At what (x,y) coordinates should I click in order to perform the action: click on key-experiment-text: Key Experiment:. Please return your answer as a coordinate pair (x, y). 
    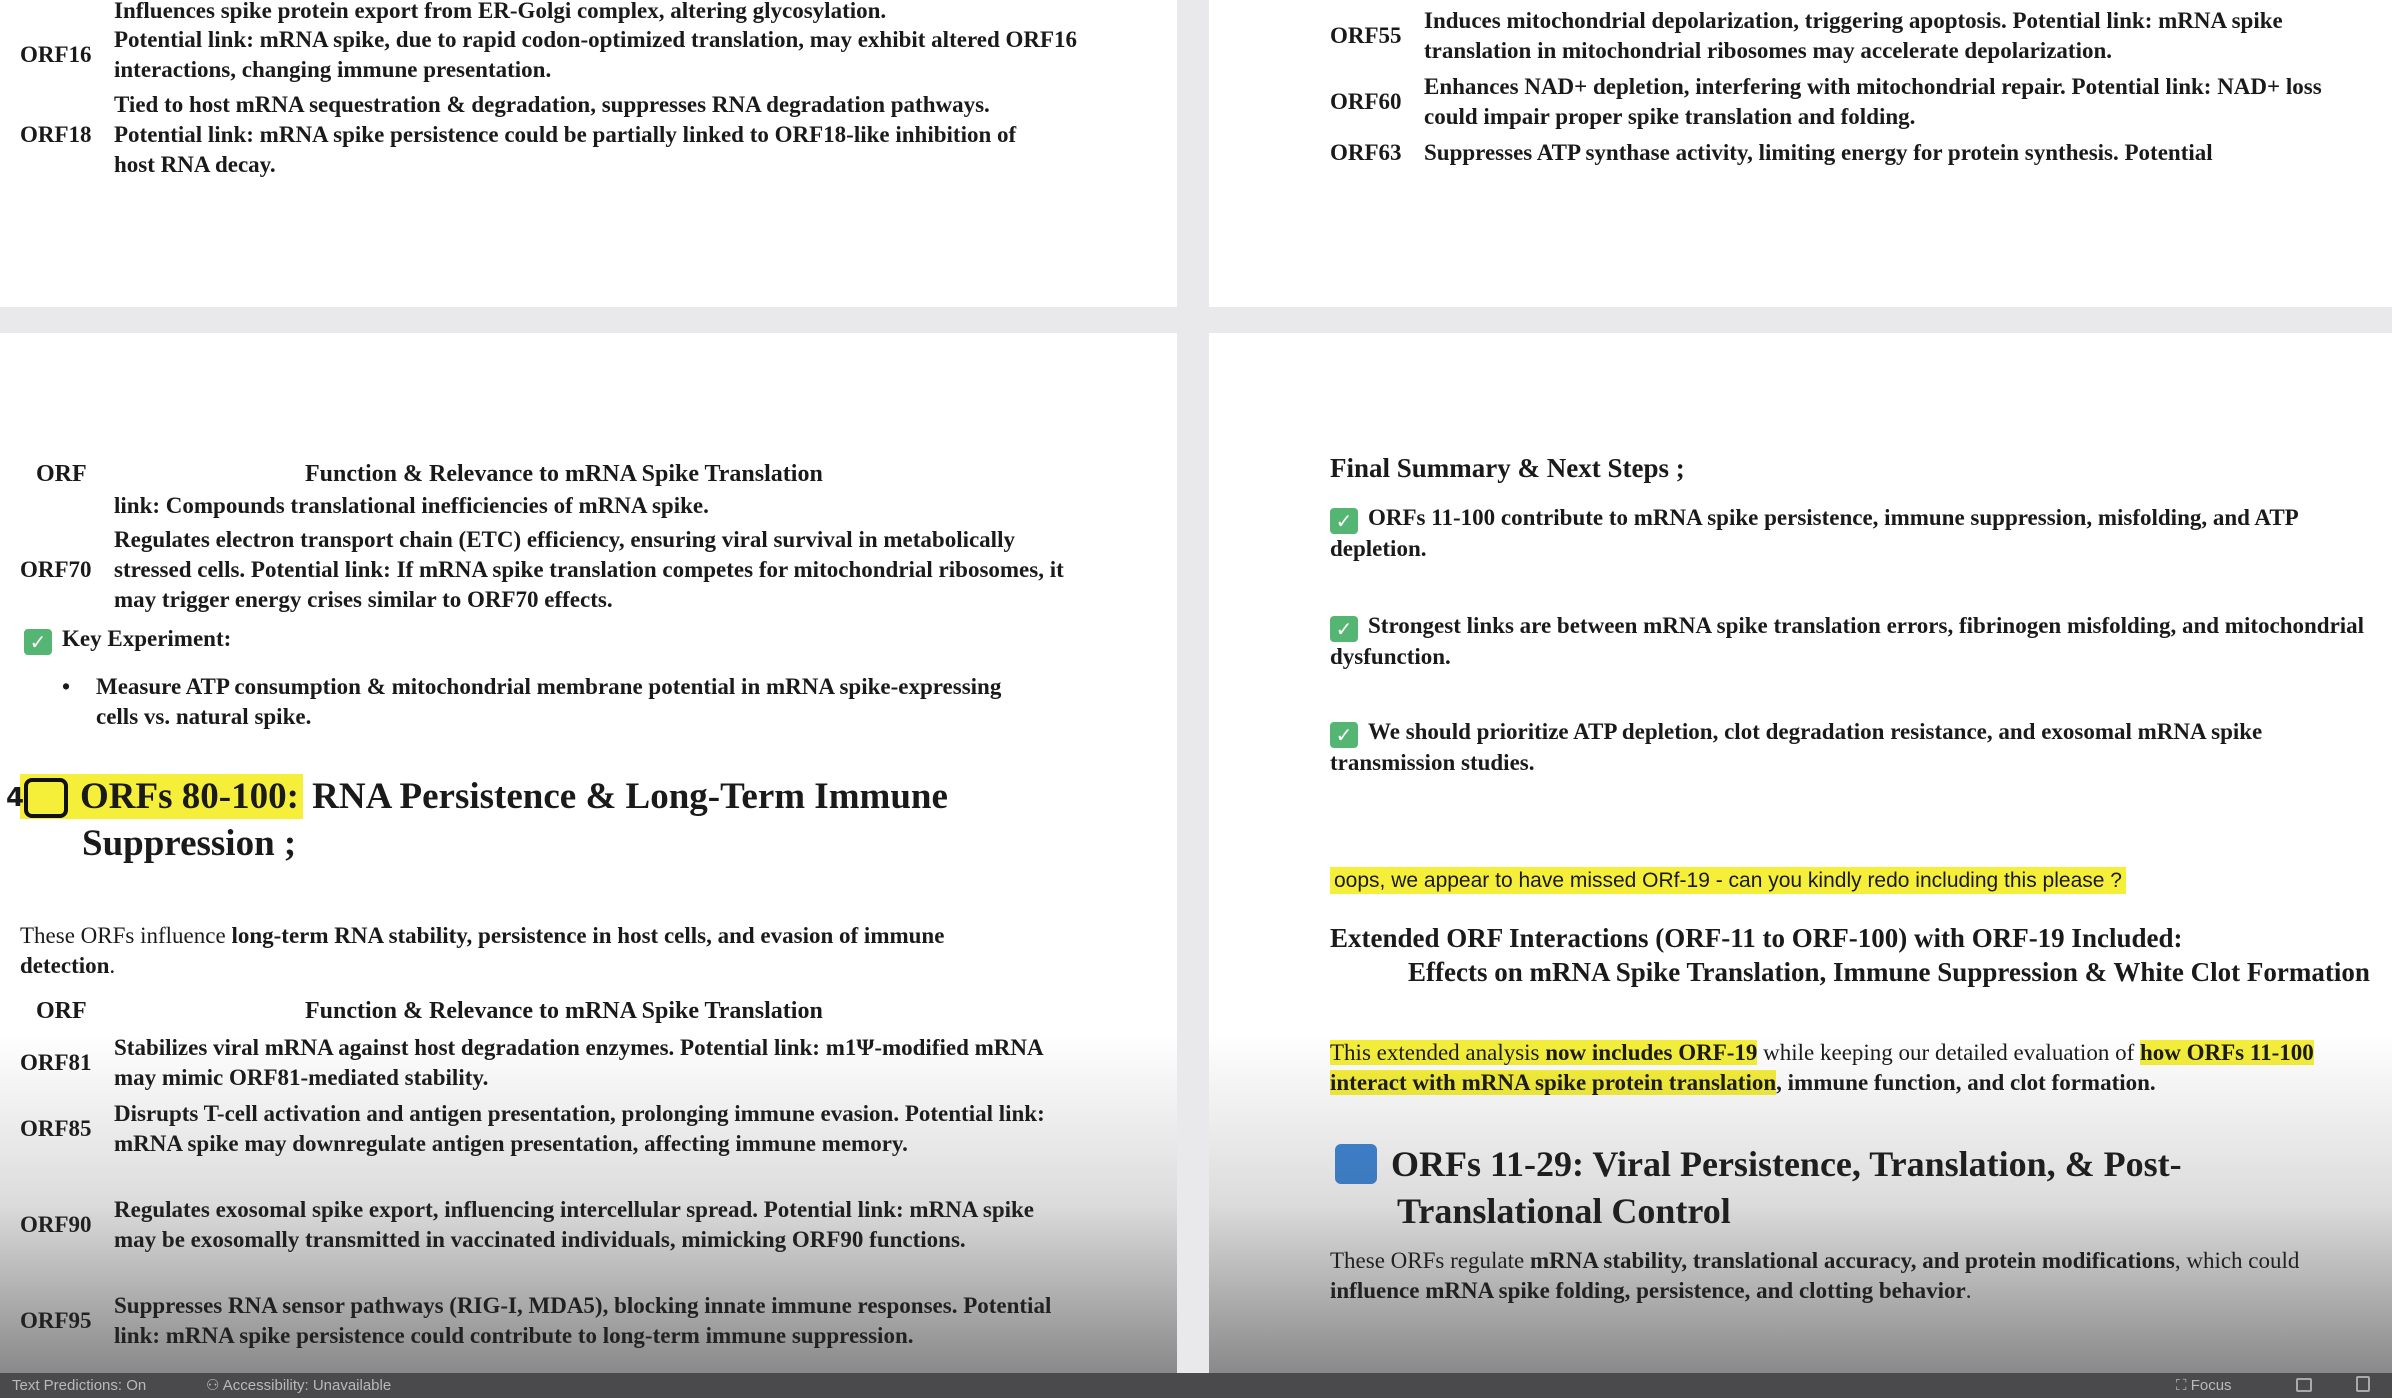
    Looking at the image, I should click on (147, 638).